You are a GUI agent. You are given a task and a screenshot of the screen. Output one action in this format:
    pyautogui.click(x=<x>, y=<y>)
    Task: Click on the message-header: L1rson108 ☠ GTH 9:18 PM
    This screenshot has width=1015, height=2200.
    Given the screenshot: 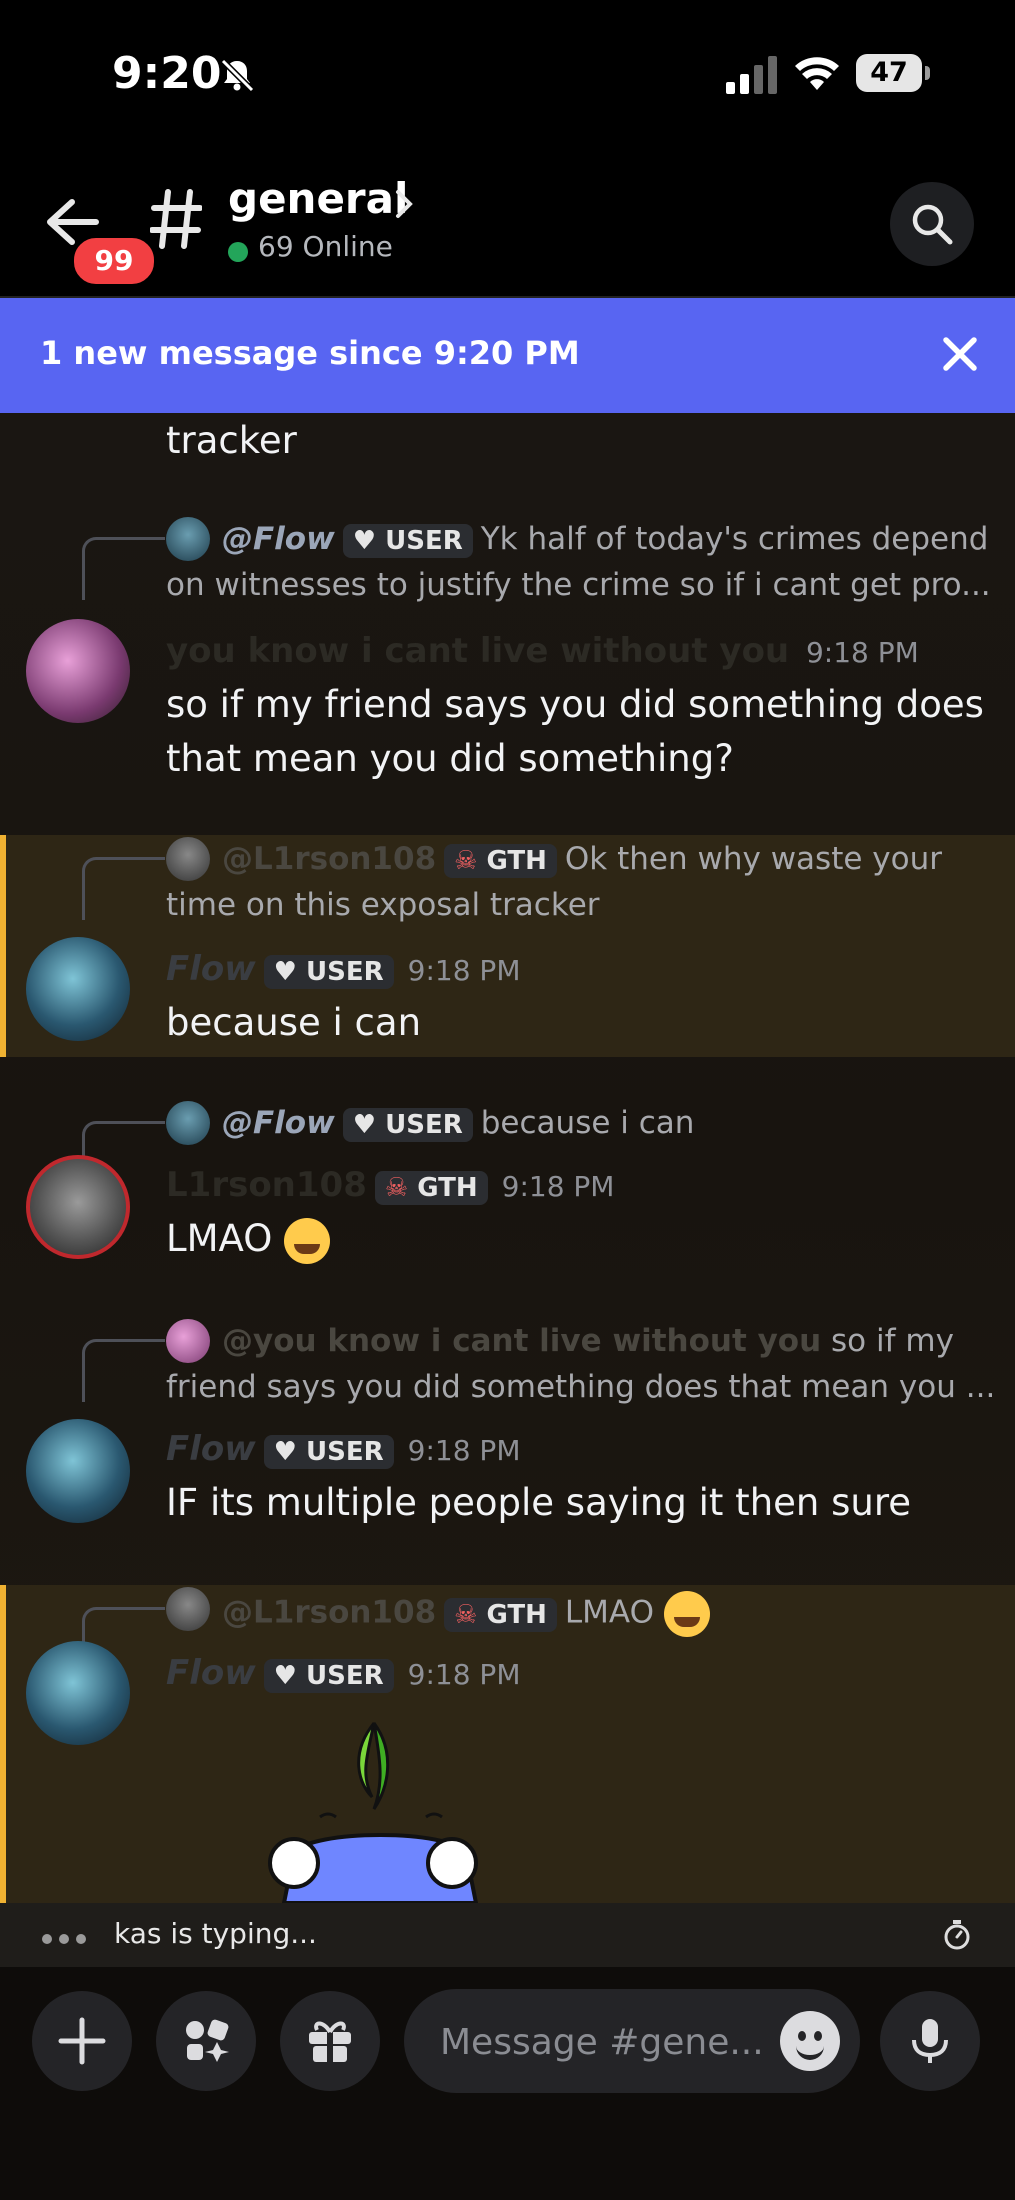 What is the action you would take?
    pyautogui.click(x=390, y=1185)
    